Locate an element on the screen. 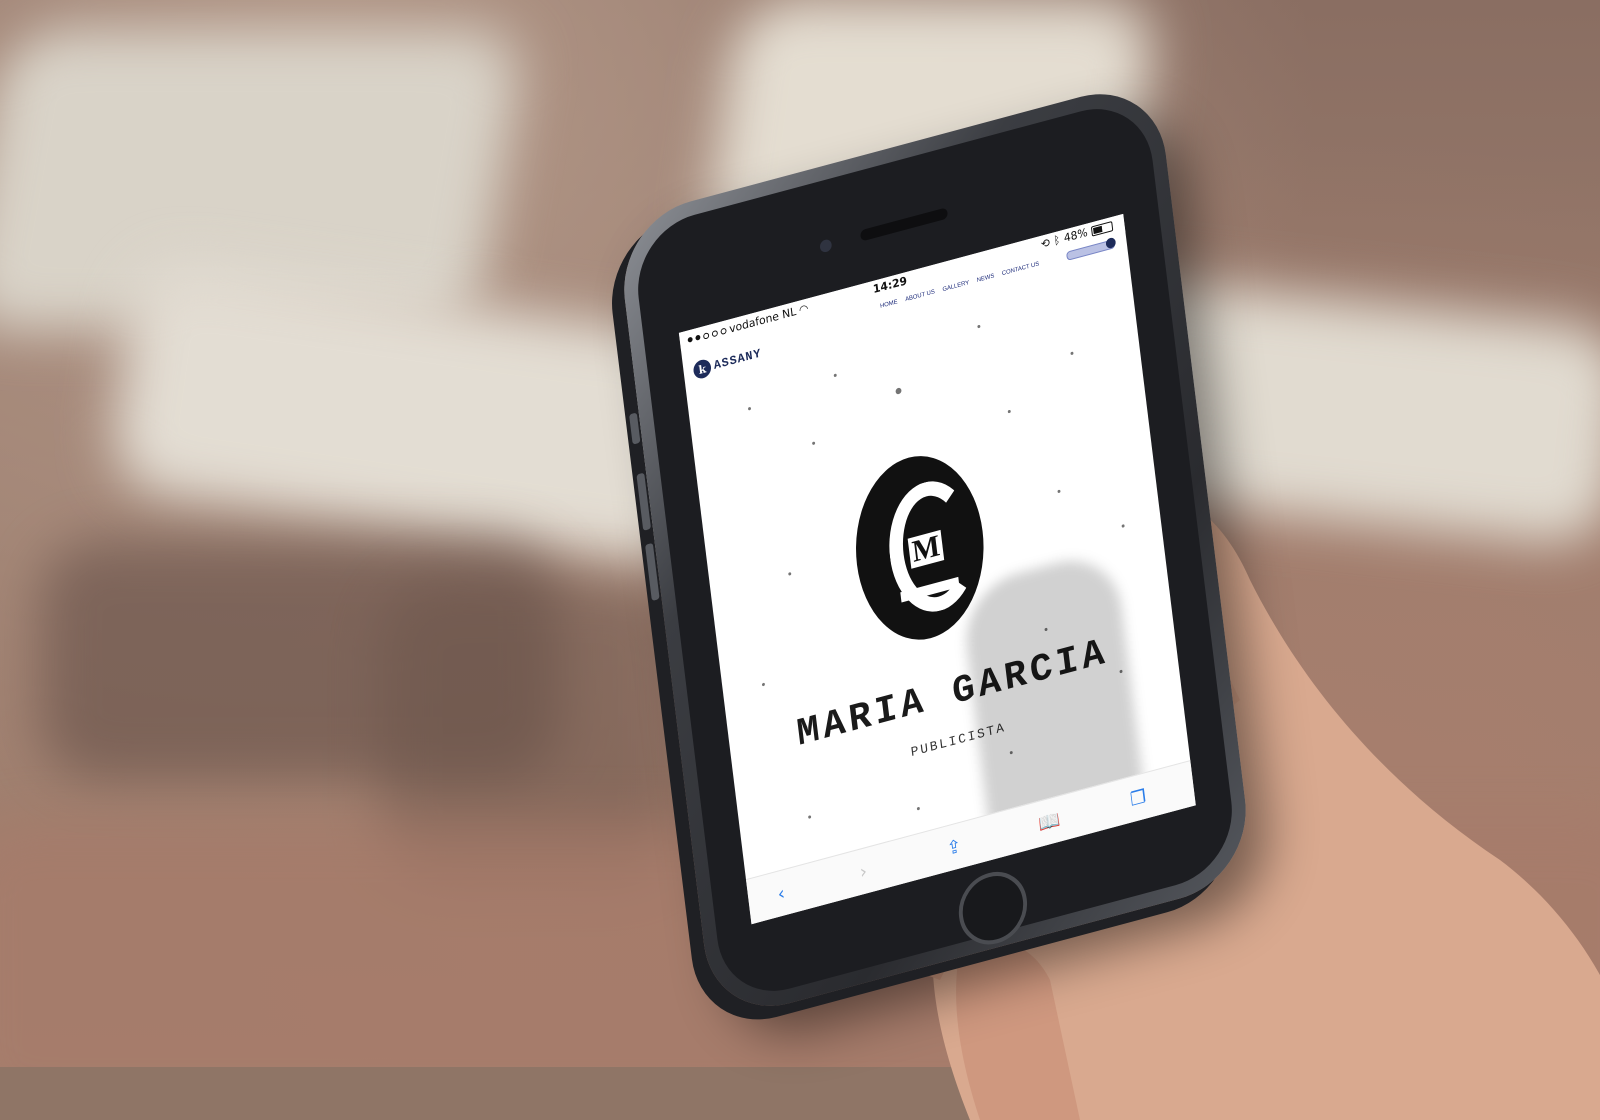 The image size is (1600, 1120). bookmarks-icon: 📖 is located at coordinates (1049, 822).